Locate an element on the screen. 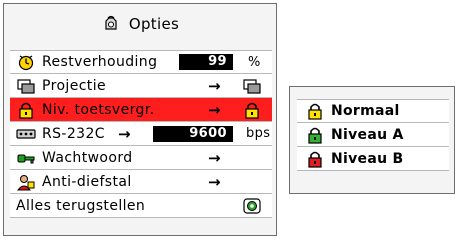 The height and width of the screenshot is (243, 466). menu-item-label: Alles terugstellen is located at coordinates (81, 205).